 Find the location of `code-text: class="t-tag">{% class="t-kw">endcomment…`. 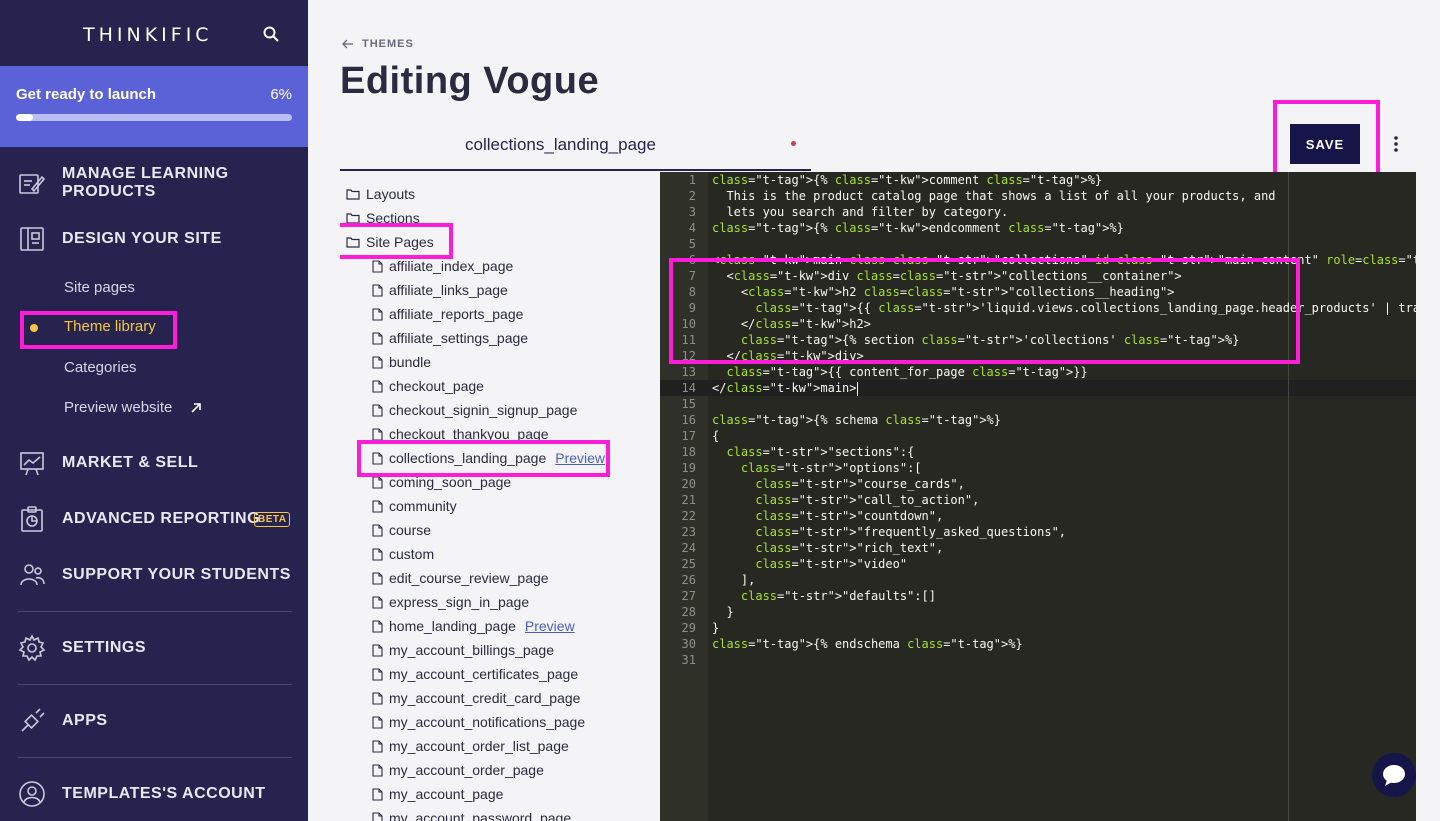

code-text: class="t-tag">{% class="t-kw">endcomment… is located at coordinates (918, 228).